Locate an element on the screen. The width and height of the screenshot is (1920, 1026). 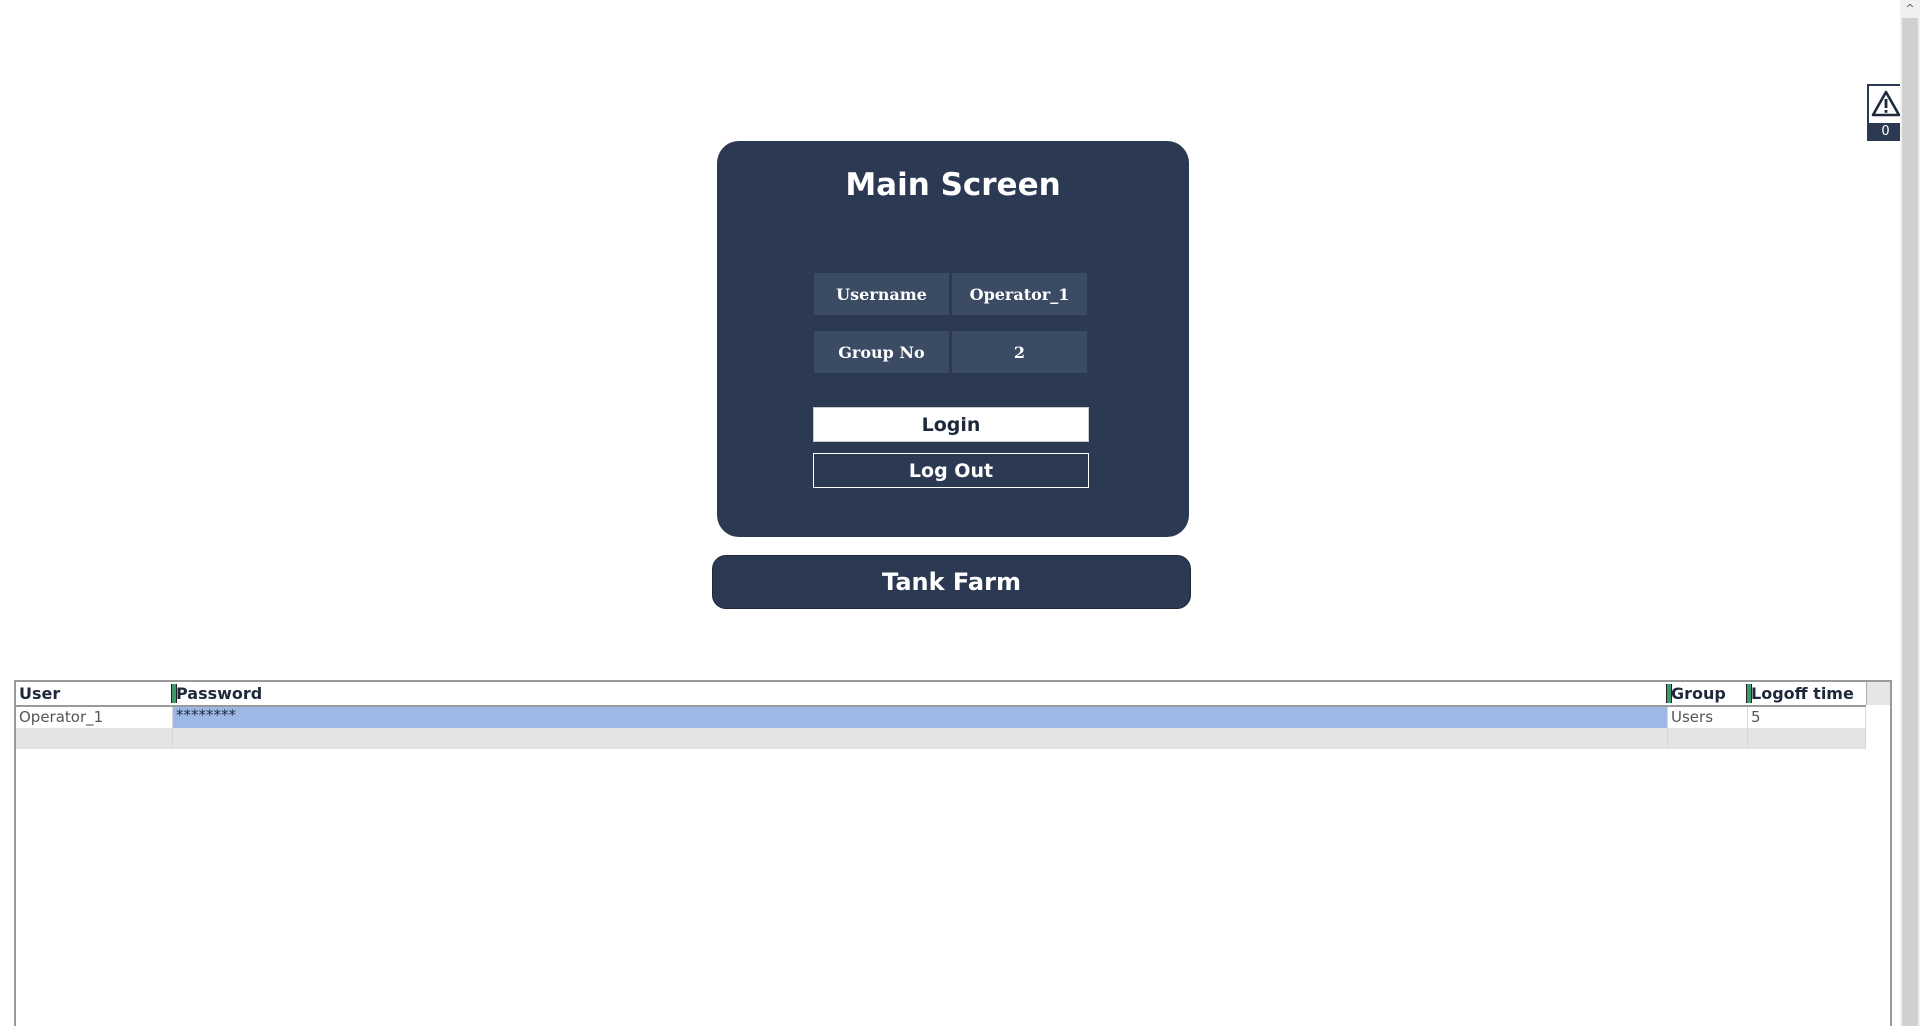
cell-group: Users is located at coordinates (1708, 717).